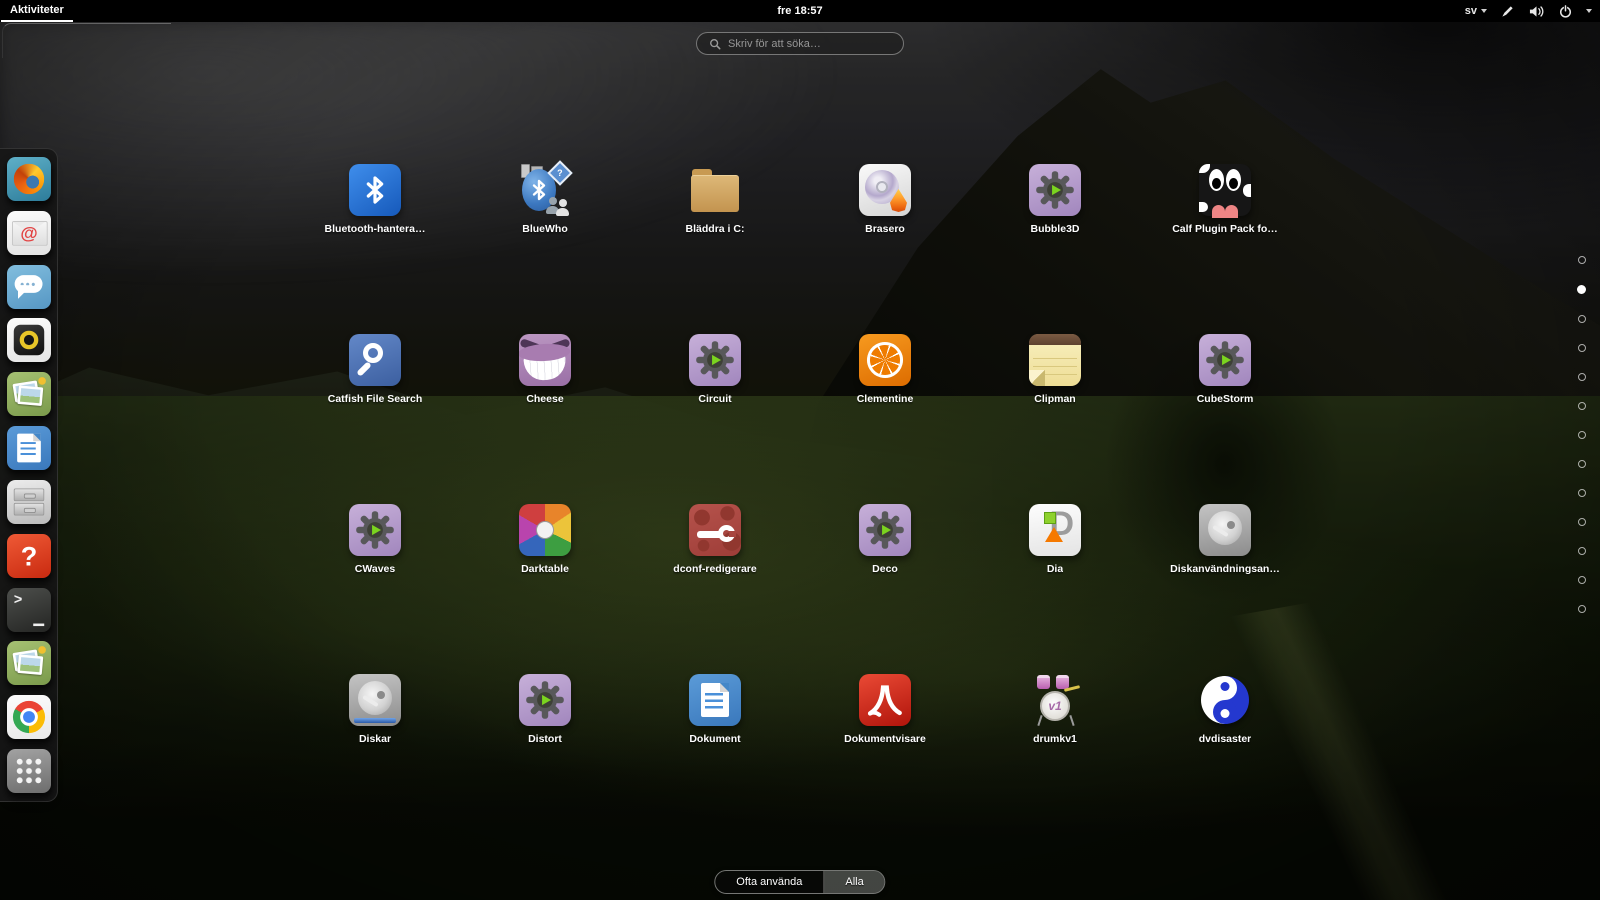 This screenshot has width=1600, height=900. I want to click on app-label: CubeStorm, so click(1225, 399).